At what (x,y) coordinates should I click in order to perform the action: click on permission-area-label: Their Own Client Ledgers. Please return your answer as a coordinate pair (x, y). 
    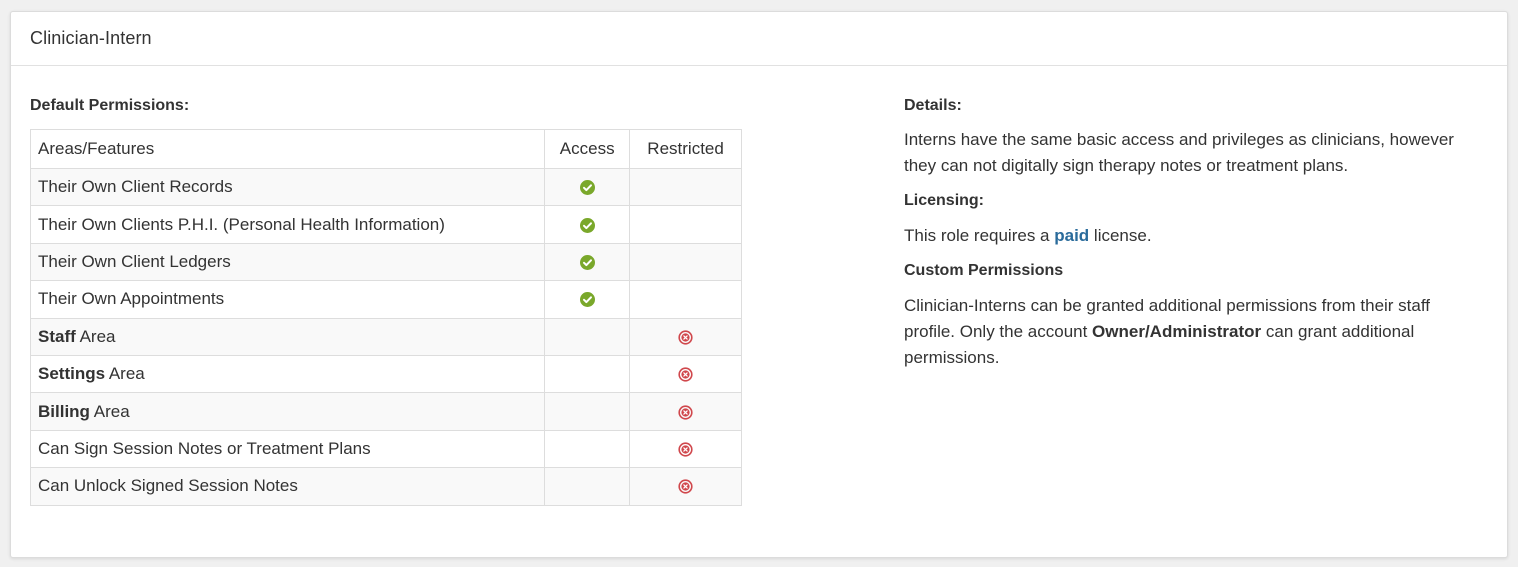
    Looking at the image, I should click on (134, 261).